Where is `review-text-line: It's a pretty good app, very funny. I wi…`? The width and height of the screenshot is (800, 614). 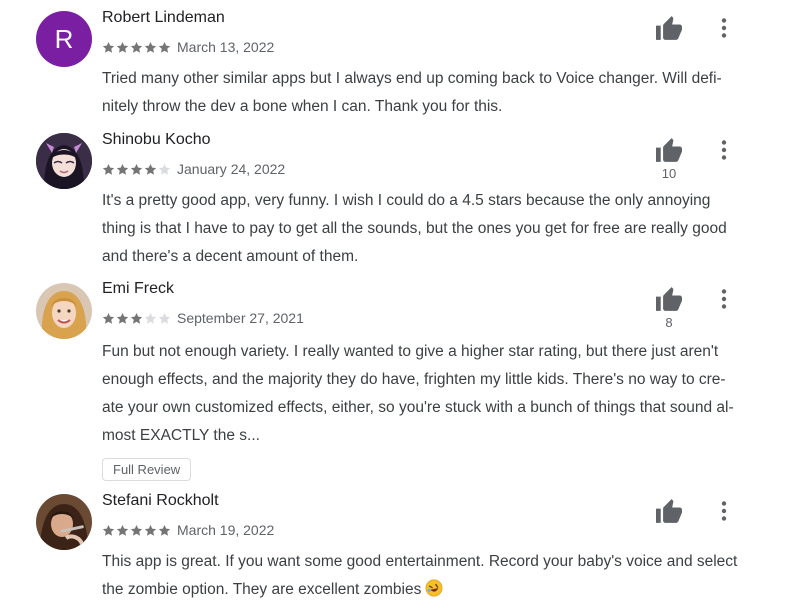 review-text-line: It's a pretty good app, very funny. I wi… is located at coordinates (406, 200).